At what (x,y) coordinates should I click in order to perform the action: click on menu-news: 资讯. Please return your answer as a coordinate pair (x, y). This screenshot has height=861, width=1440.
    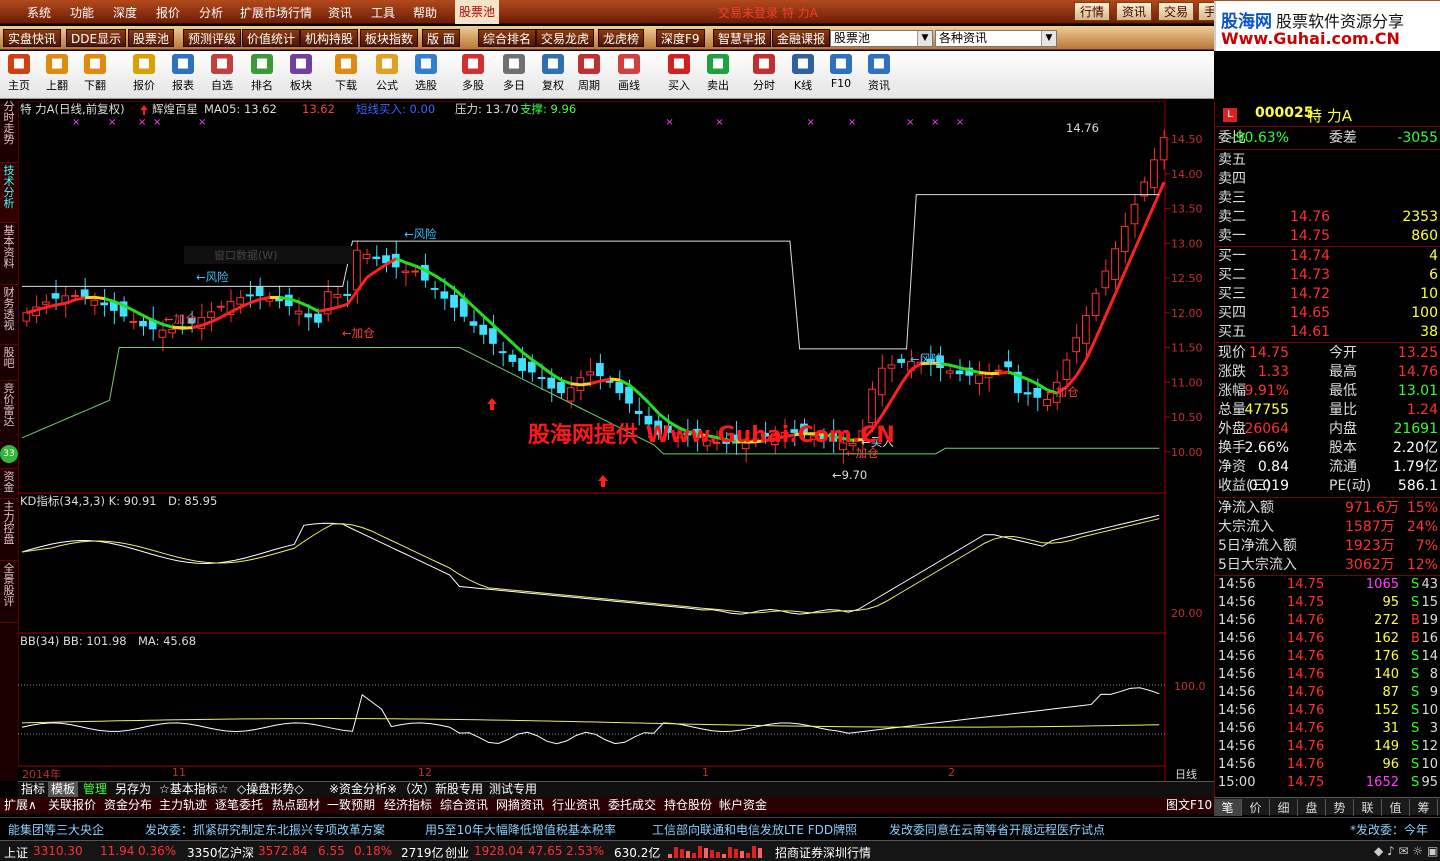
    Looking at the image, I should click on (340, 12).